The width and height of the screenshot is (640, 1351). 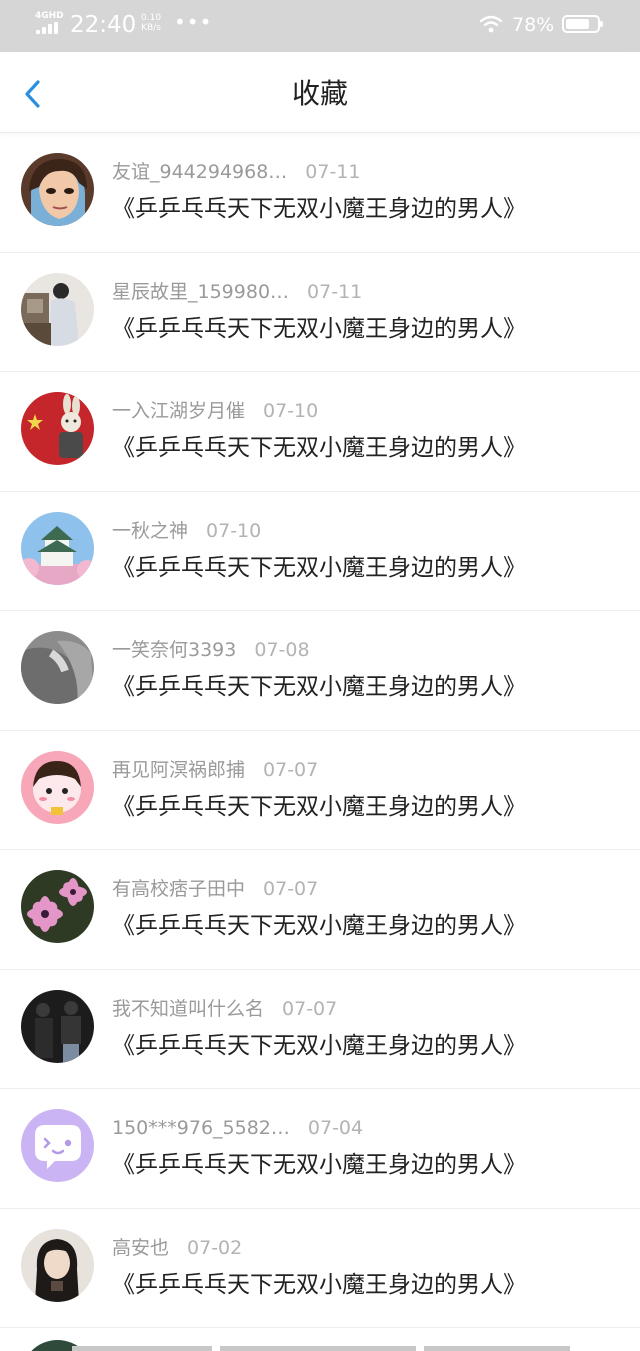 I want to click on wifi-icon, so click(x=491, y=24).